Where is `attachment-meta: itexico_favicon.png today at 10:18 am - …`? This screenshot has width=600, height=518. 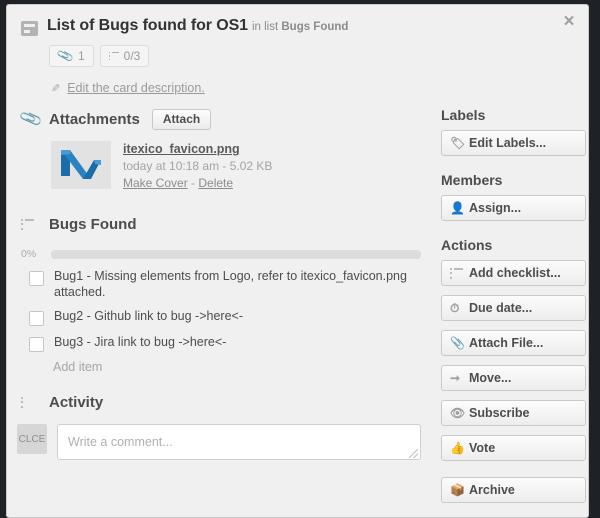
attachment-meta: itexico_favicon.png today at 10:18 am - … is located at coordinates (197, 165).